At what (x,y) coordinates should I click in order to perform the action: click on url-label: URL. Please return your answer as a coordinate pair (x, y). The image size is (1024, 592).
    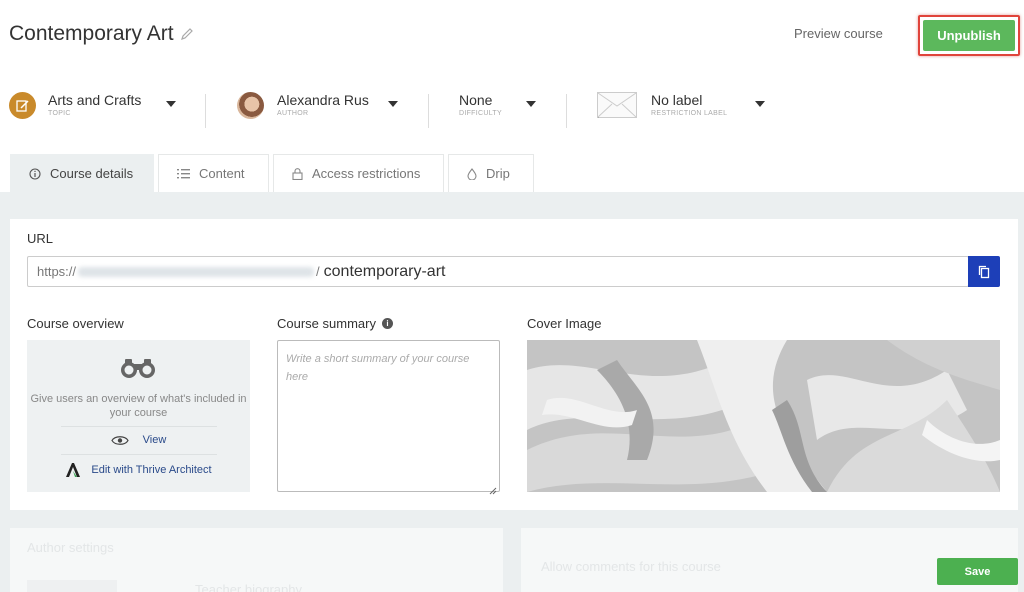
    Looking at the image, I should click on (40, 238).